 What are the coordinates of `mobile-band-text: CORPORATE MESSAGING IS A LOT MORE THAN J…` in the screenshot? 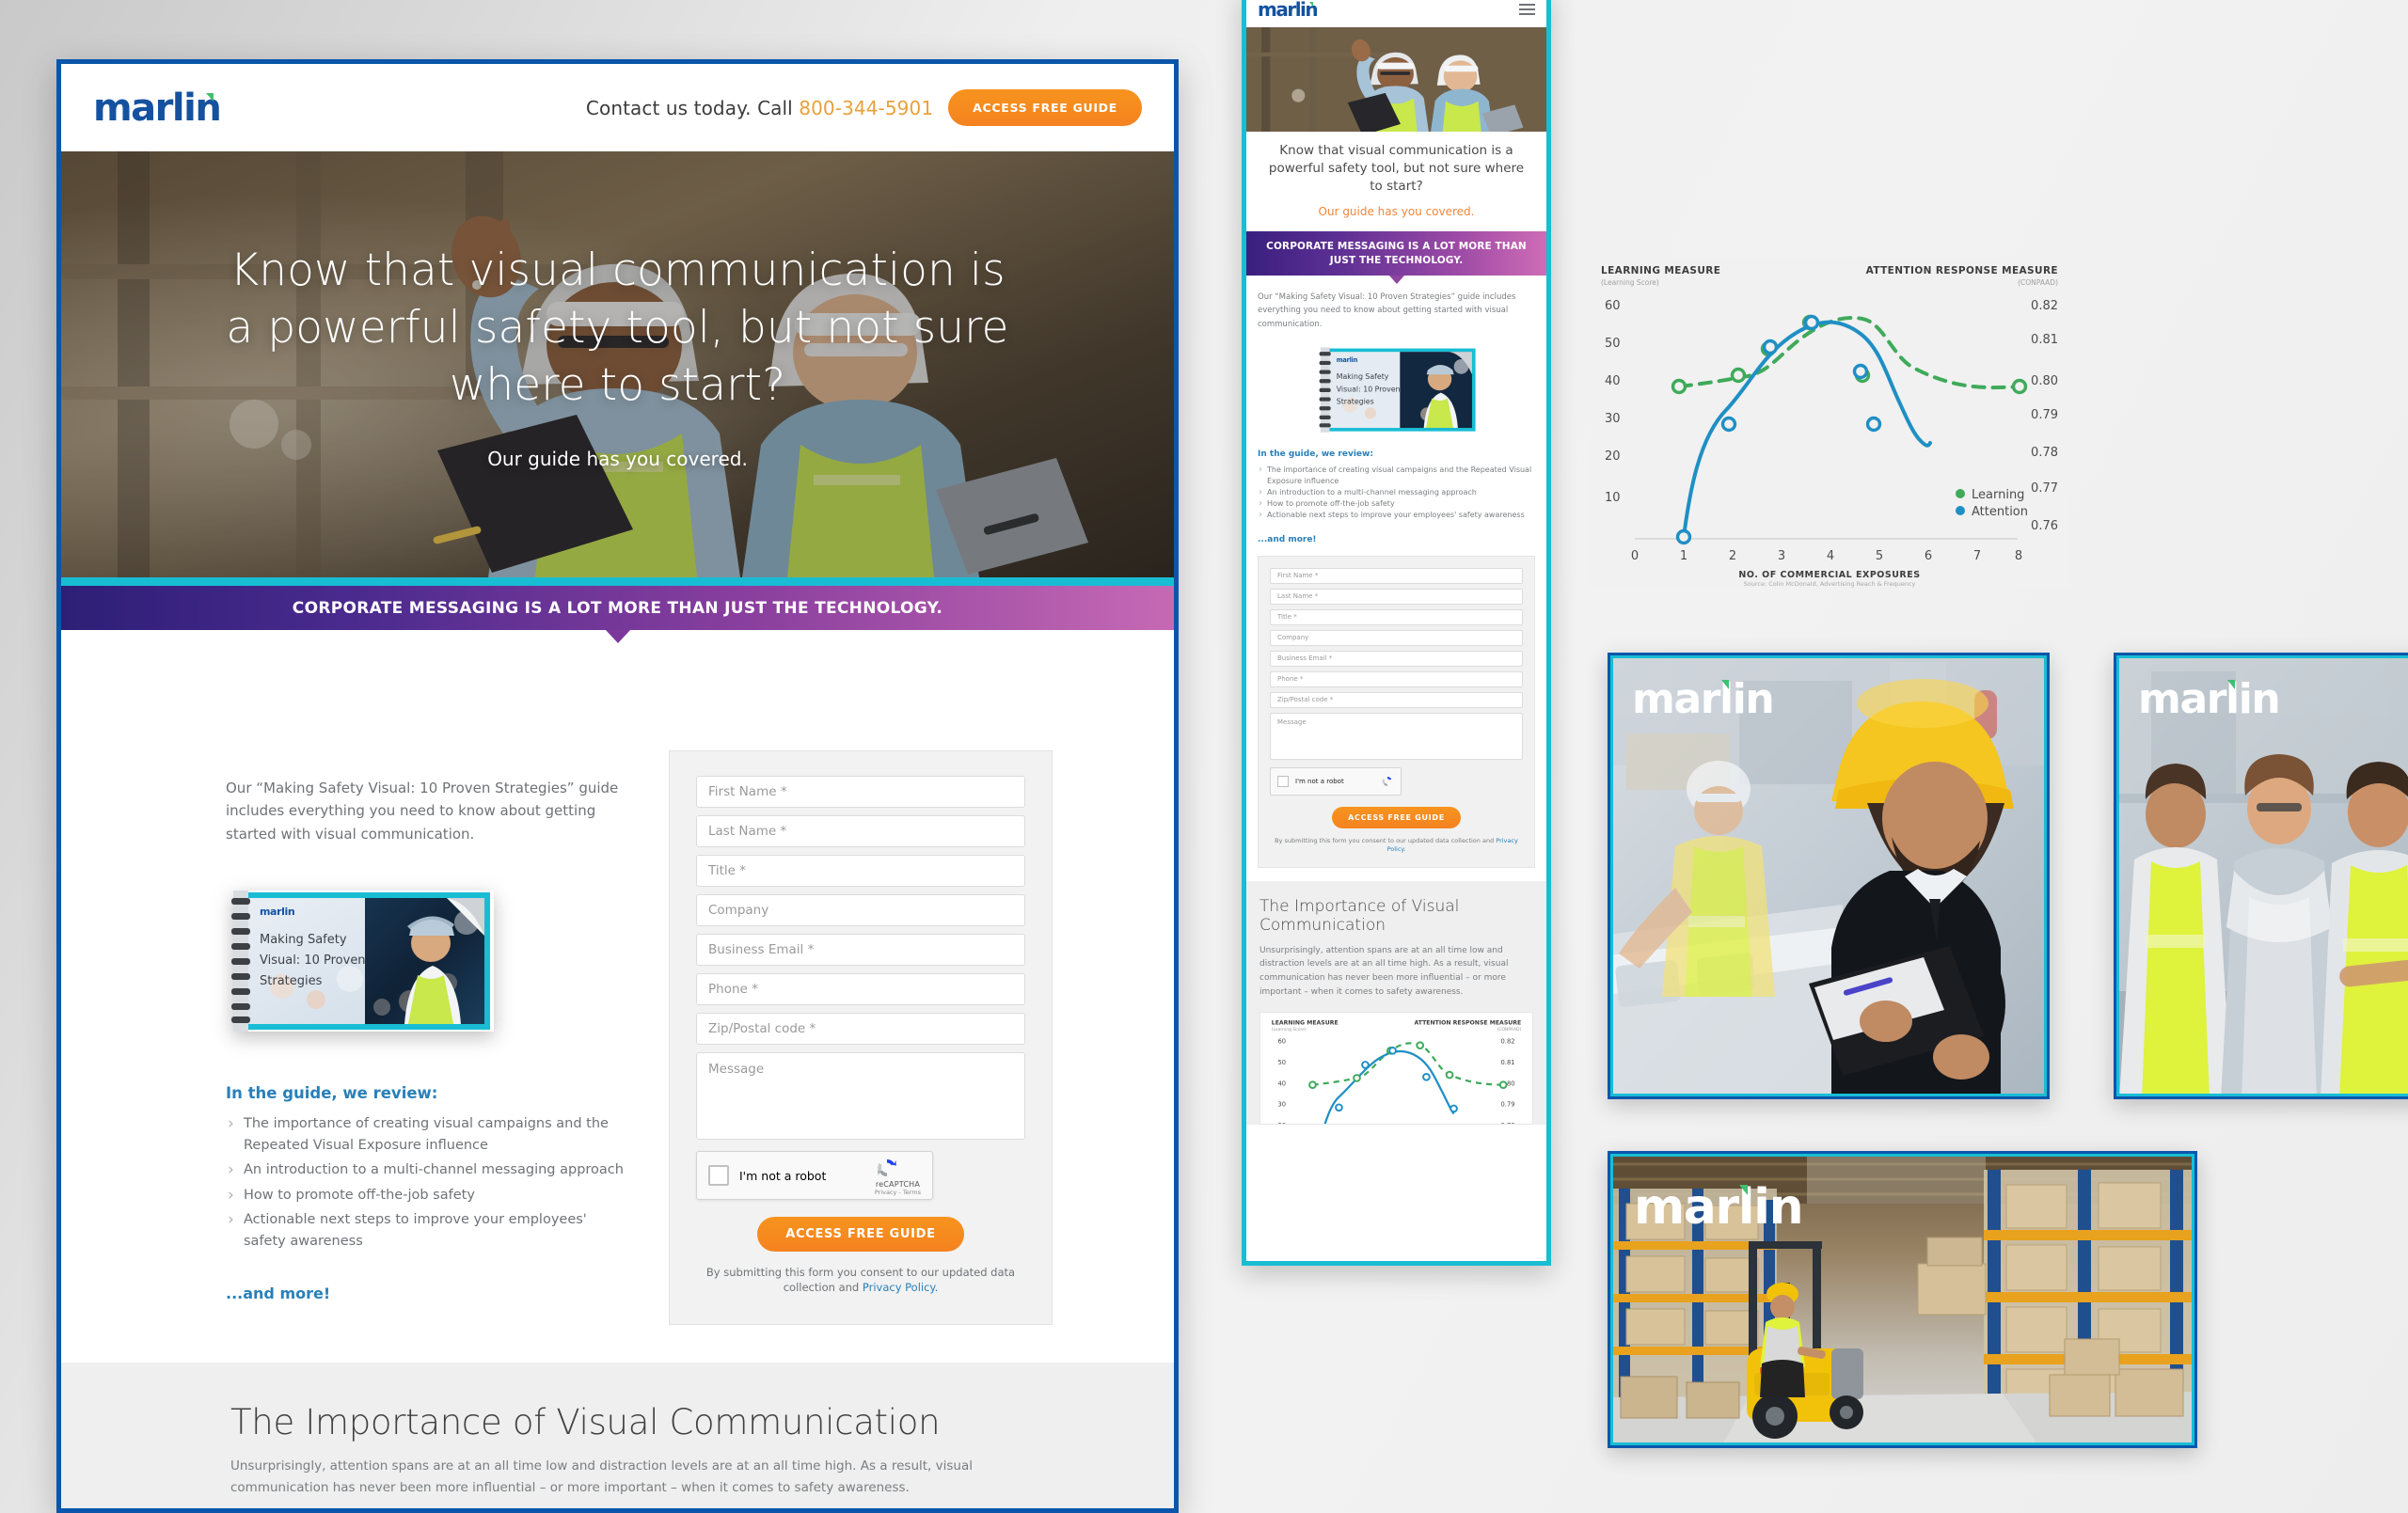 It's located at (1397, 253).